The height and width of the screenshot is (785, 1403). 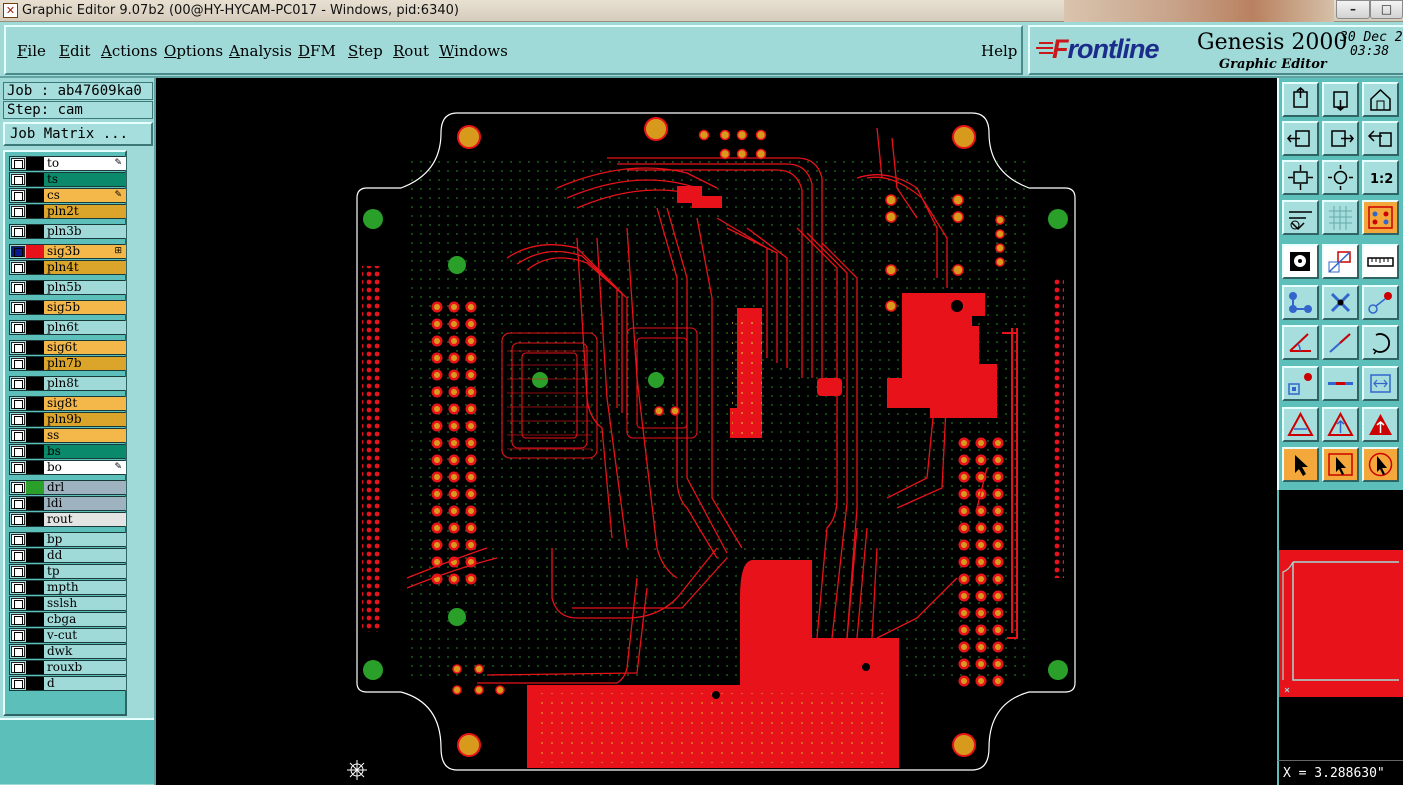 What do you see at coordinates (1300, 261) in the screenshot?
I see `snap-button` at bounding box center [1300, 261].